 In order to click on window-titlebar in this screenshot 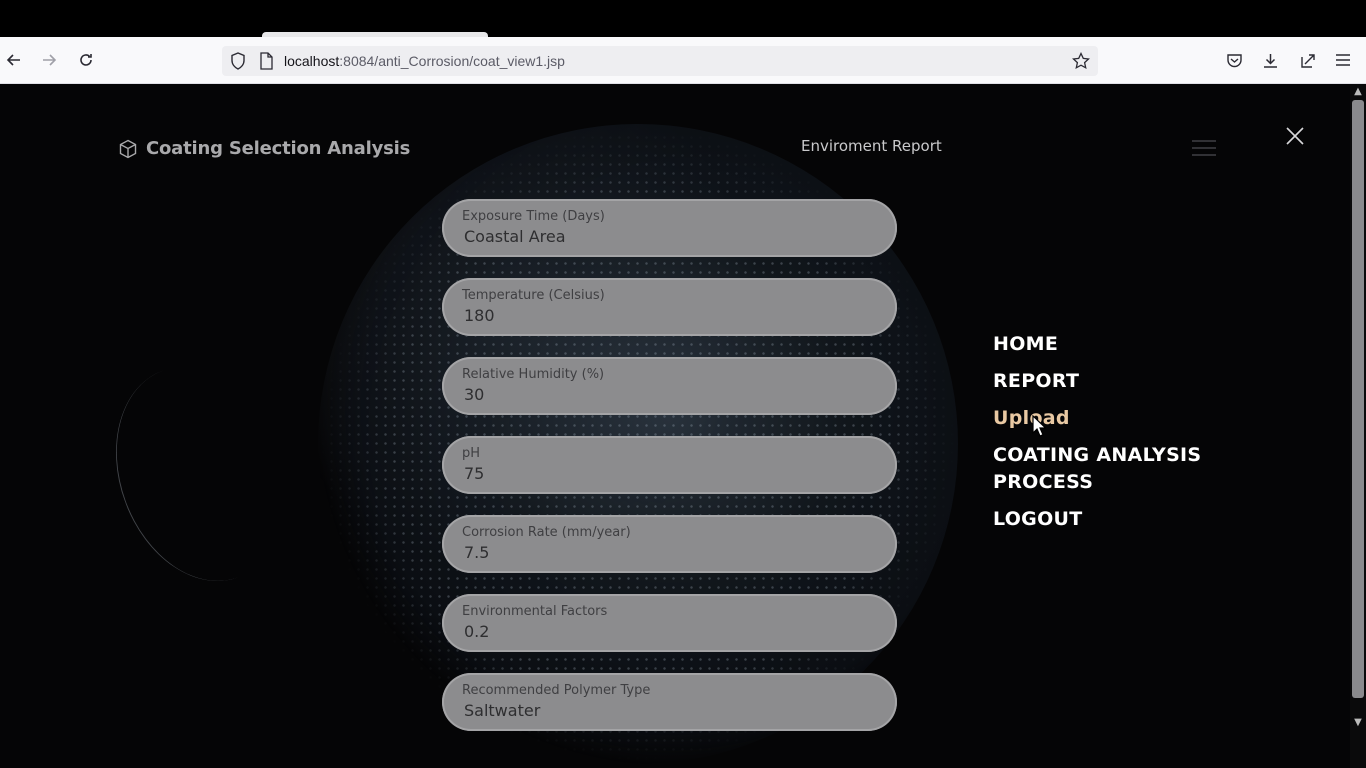, I will do `click(683, 18)`.